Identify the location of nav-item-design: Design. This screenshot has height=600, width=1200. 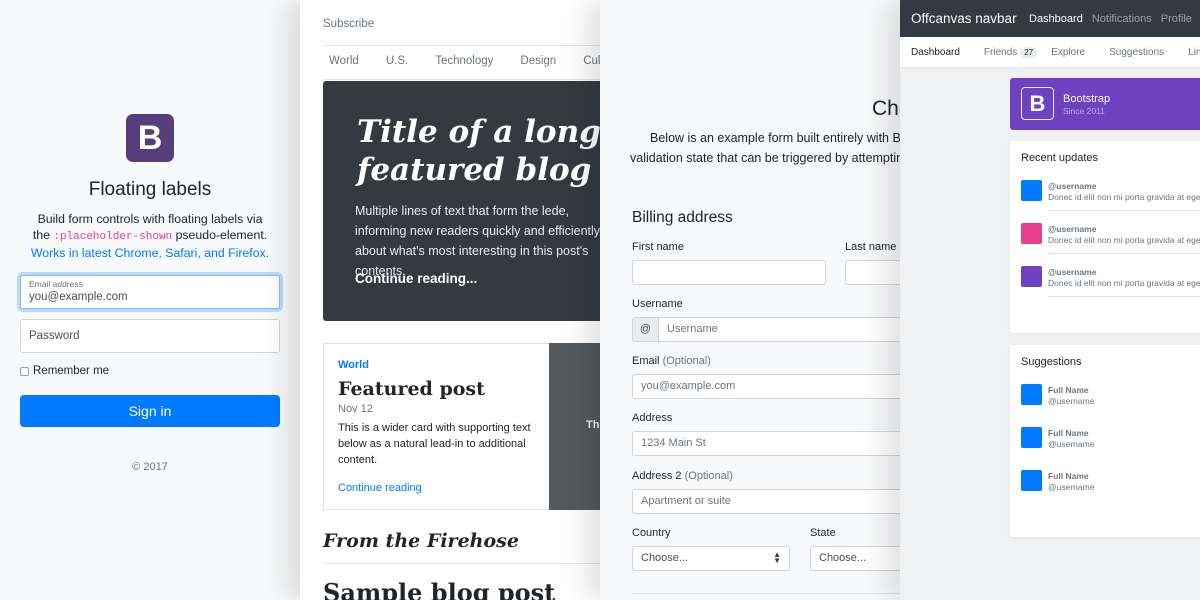
(538, 61).